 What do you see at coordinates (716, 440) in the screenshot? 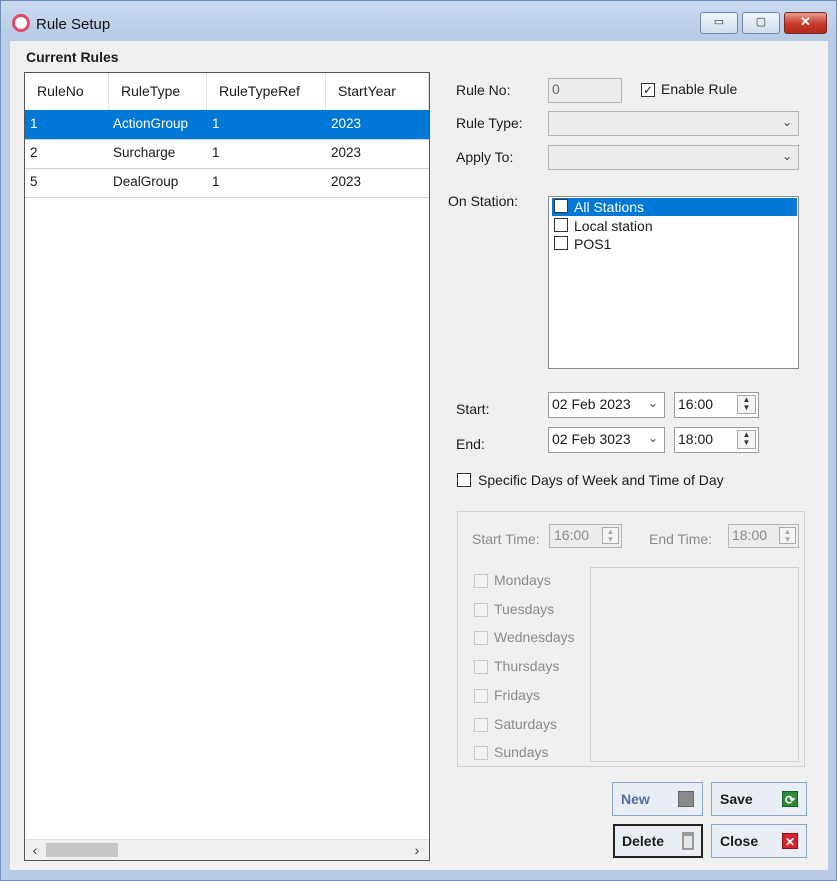
I see `end-time-spinner: 18:00 ▲ ▼` at bounding box center [716, 440].